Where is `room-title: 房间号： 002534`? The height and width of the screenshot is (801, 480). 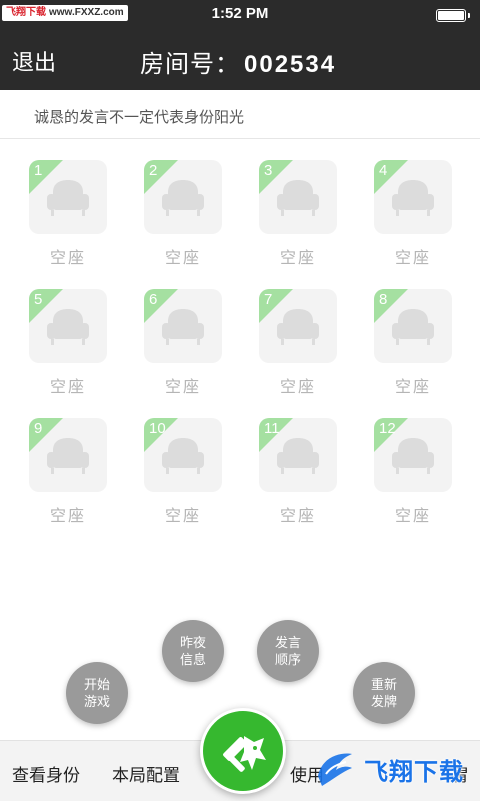
room-title: 房间号： 002534 is located at coordinates (238, 61).